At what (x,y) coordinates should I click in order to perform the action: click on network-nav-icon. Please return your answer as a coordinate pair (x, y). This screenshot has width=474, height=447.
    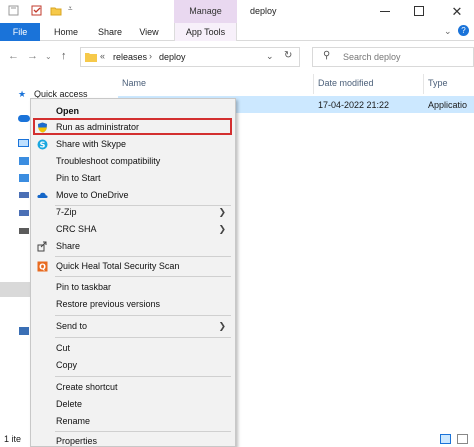
    Looking at the image, I should click on (24, 331).